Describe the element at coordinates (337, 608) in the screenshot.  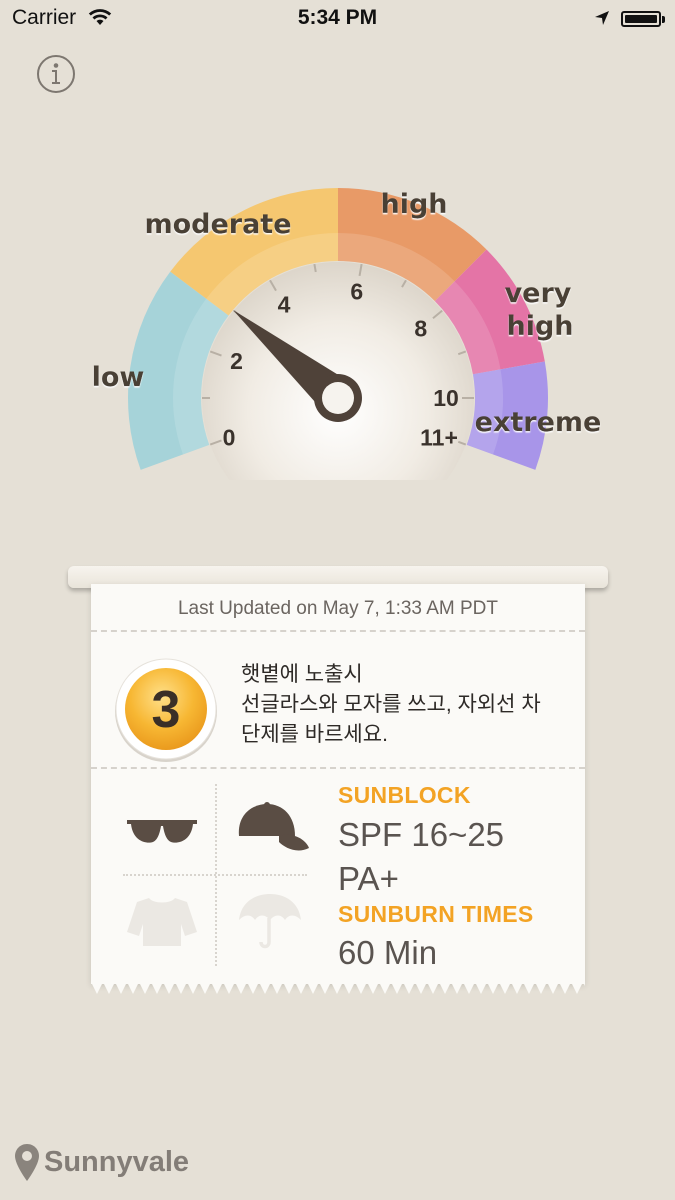
I see `last-updated: Last Updated on May 7, 1:33 AM PDT` at that location.